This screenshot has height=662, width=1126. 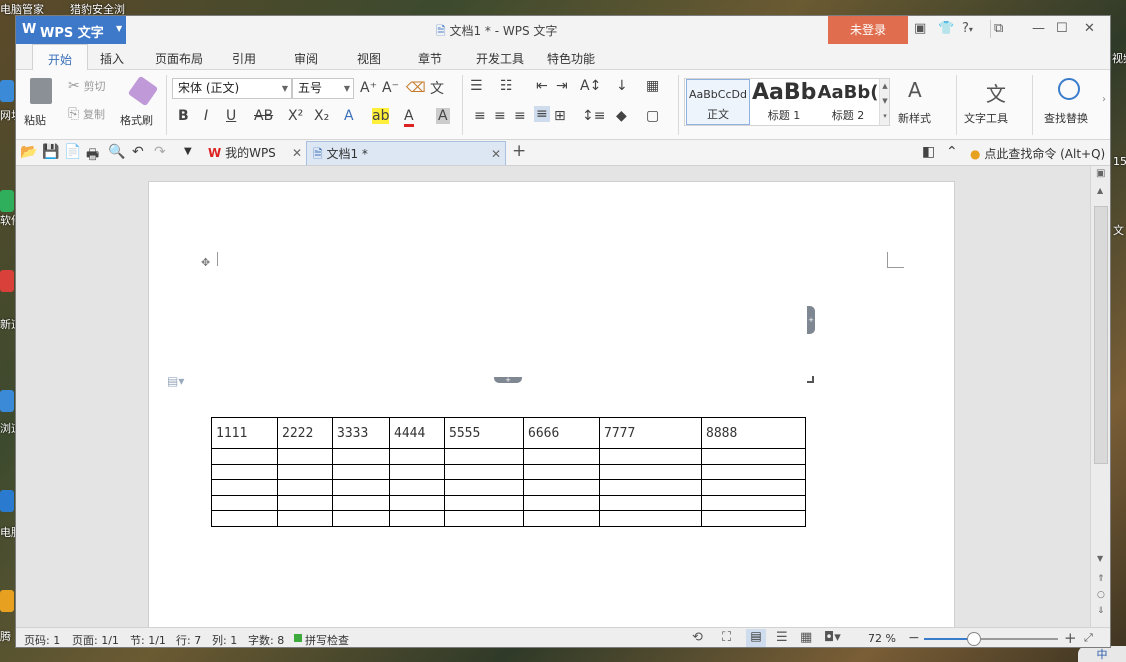 I want to click on subscript-icon: X₂, so click(x=321, y=116).